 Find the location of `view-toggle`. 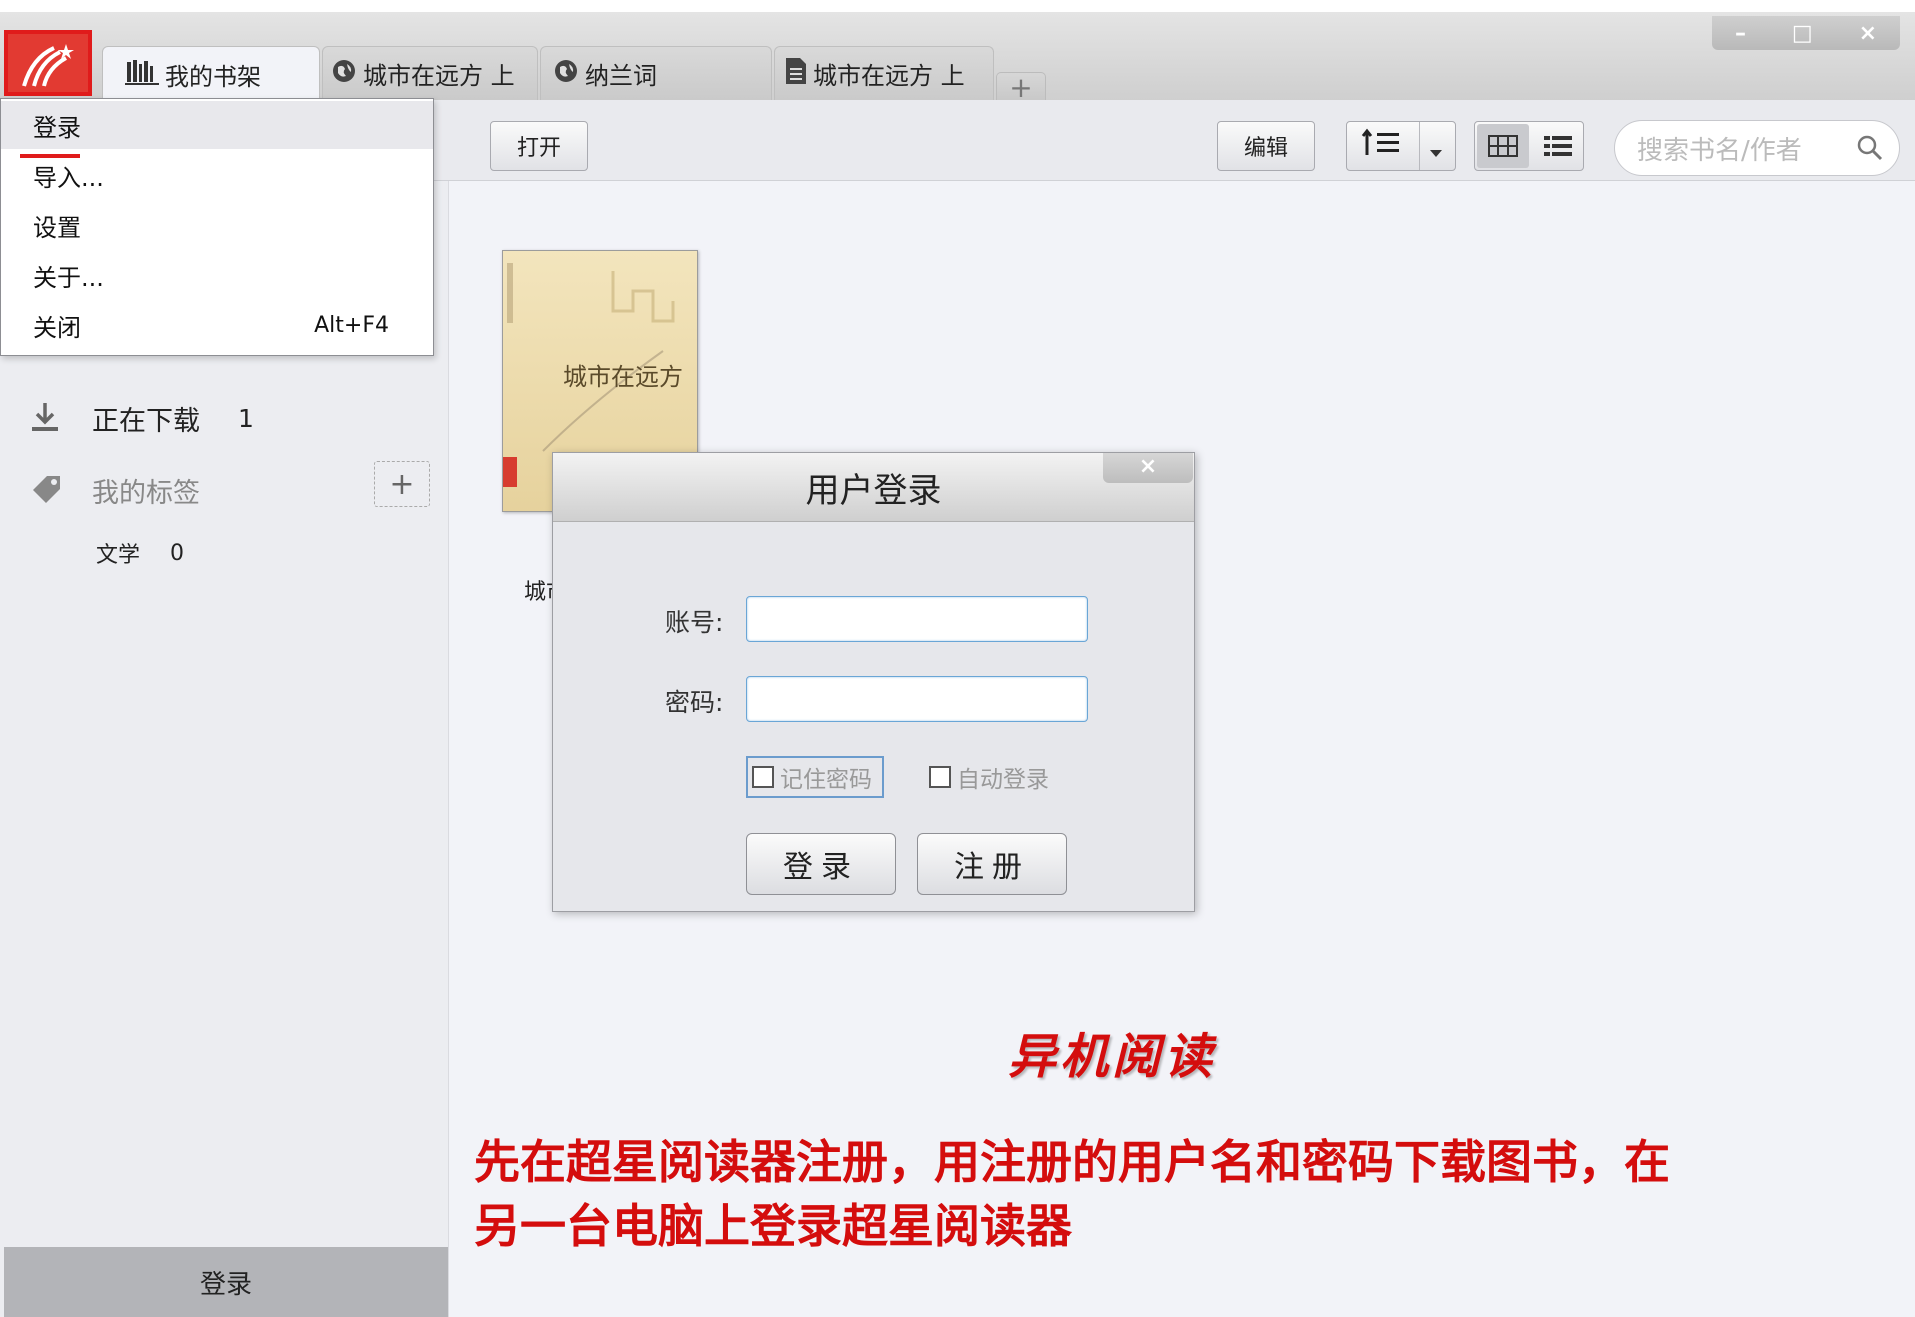

view-toggle is located at coordinates (1529, 146).